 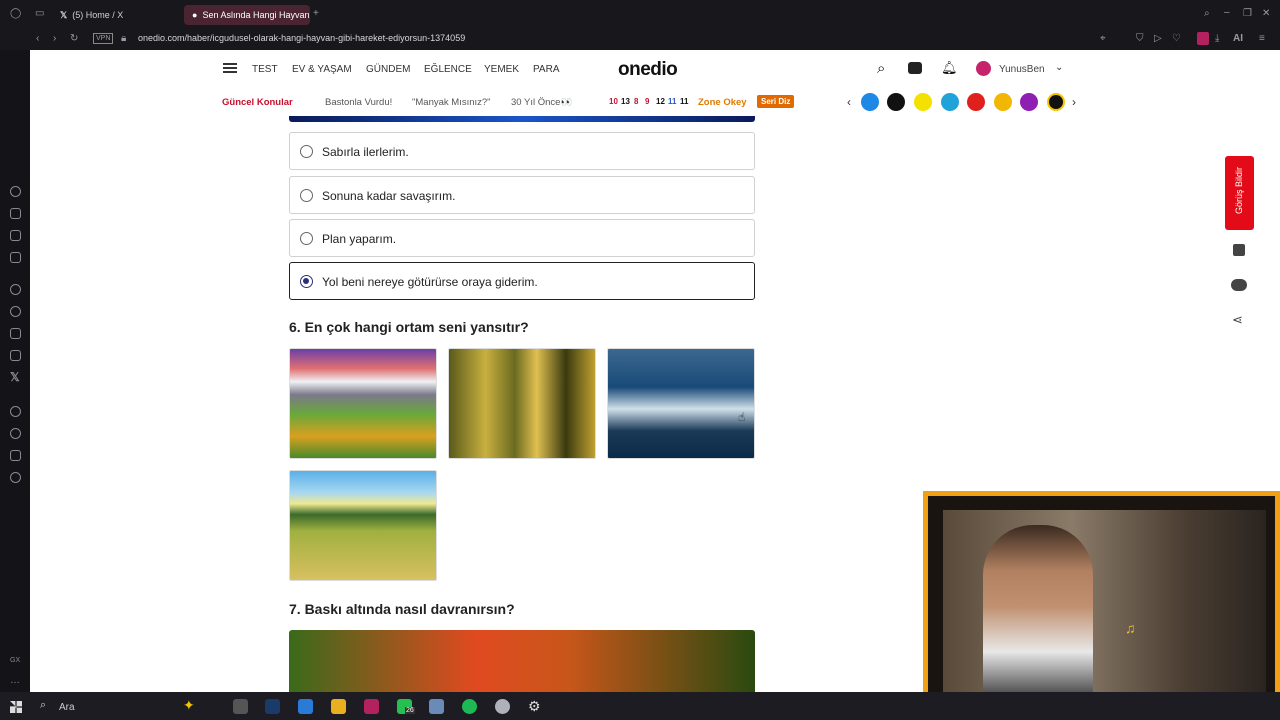 I want to click on instagram-icon, so click(x=15, y=355).